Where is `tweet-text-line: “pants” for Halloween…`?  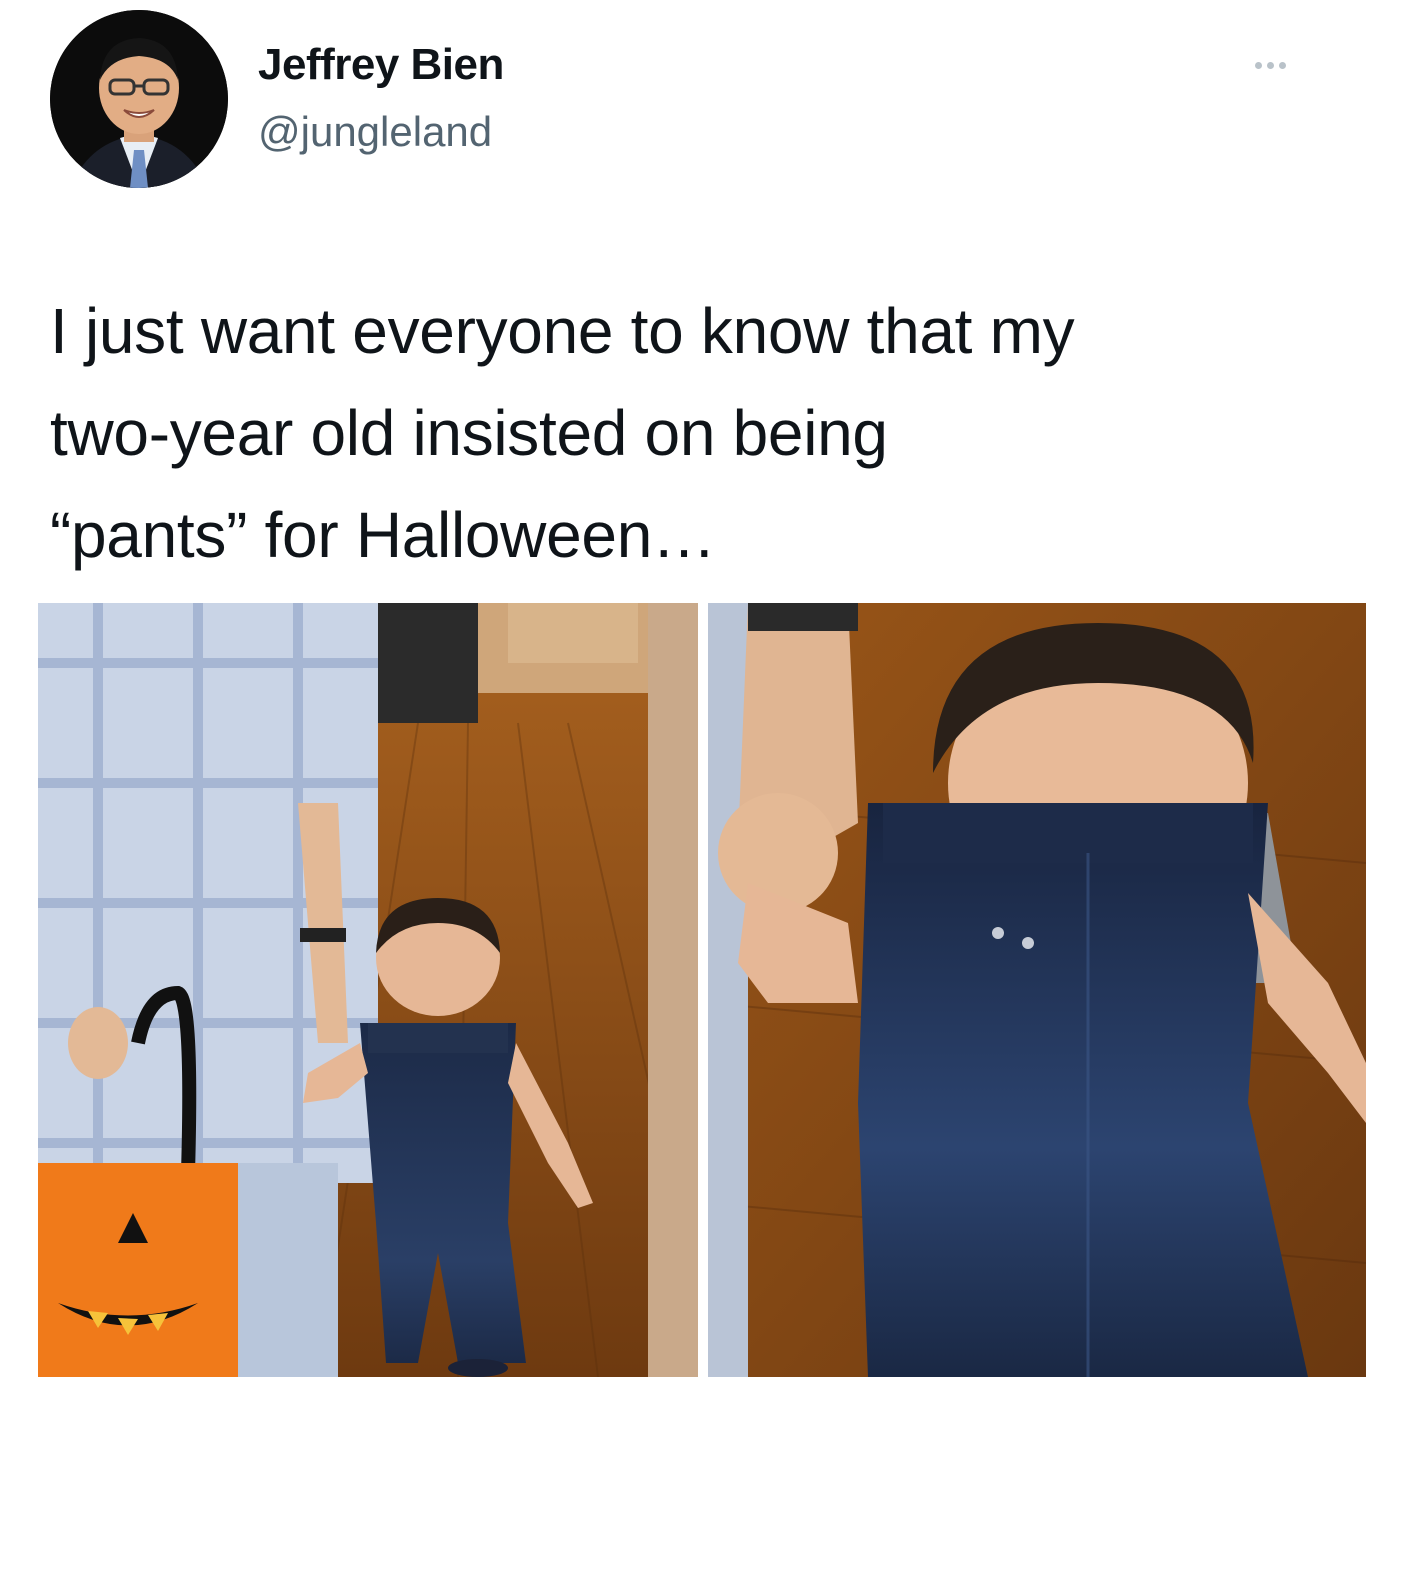 tweet-text-line: “pants” for Halloween… is located at coordinates (383, 535).